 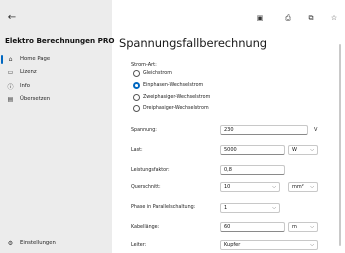 I want to click on leistungsfaktor-label: Leistungsfaktor:, so click(x=150, y=170).